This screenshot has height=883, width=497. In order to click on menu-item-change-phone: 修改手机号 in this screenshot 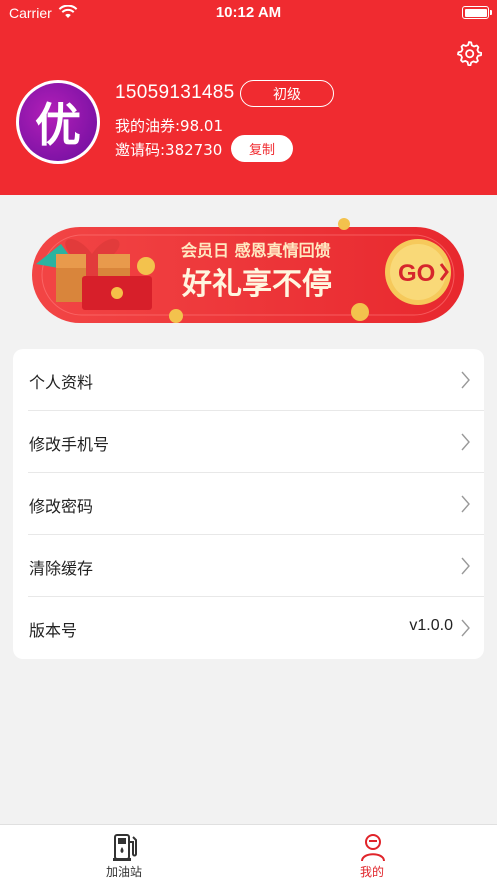, I will do `click(248, 442)`.